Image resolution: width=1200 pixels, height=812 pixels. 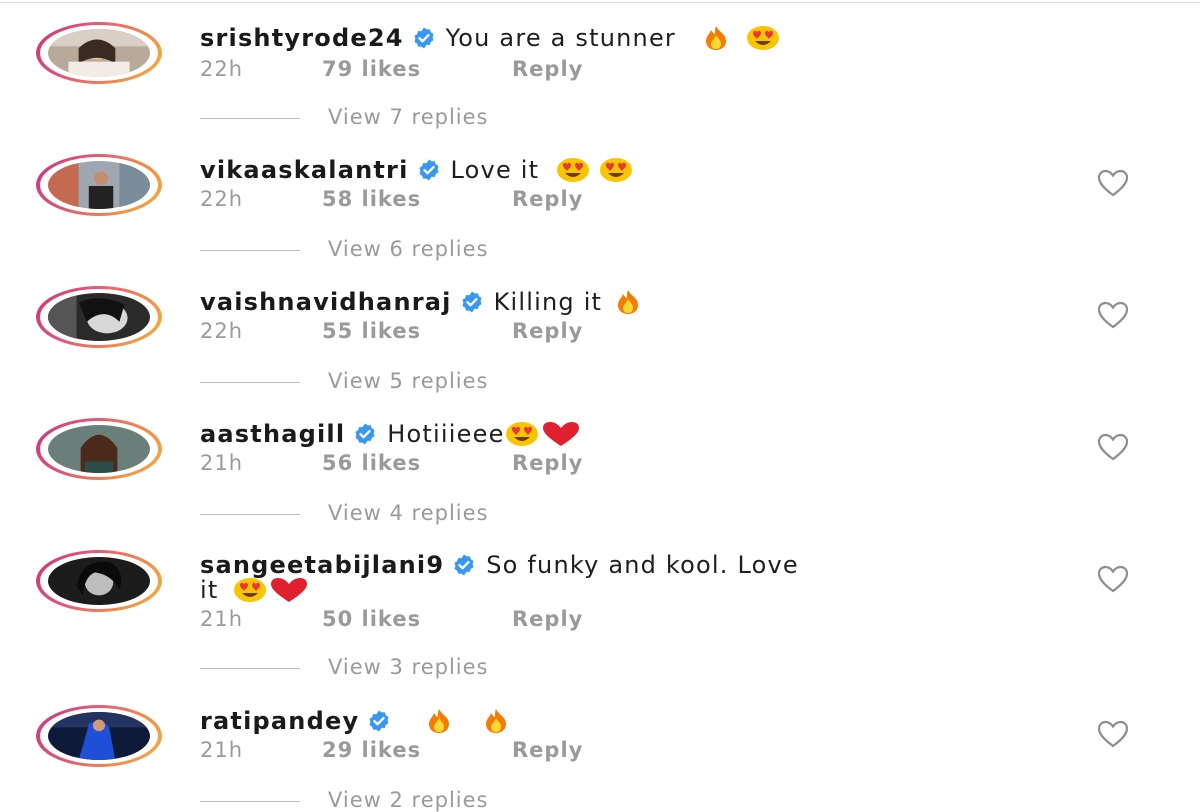 I want to click on view-replies-button: View 4 replies, so click(x=344, y=513).